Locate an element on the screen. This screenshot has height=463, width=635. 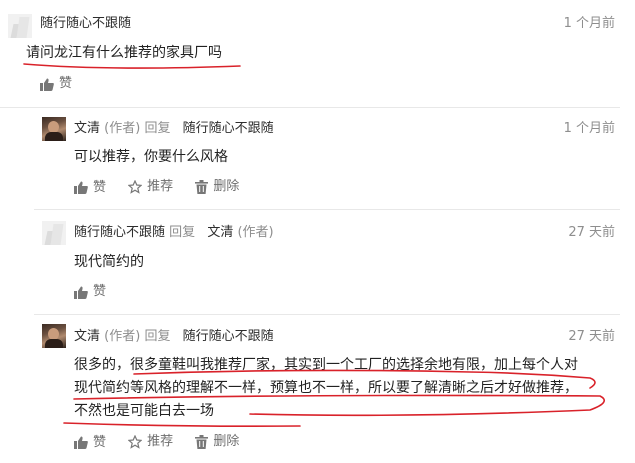
comment-text-line: 很多的，很多童鞋叫我推荐厂家，其实到一个工厂的选择余地有限，加上每个人对 is located at coordinates (326, 365).